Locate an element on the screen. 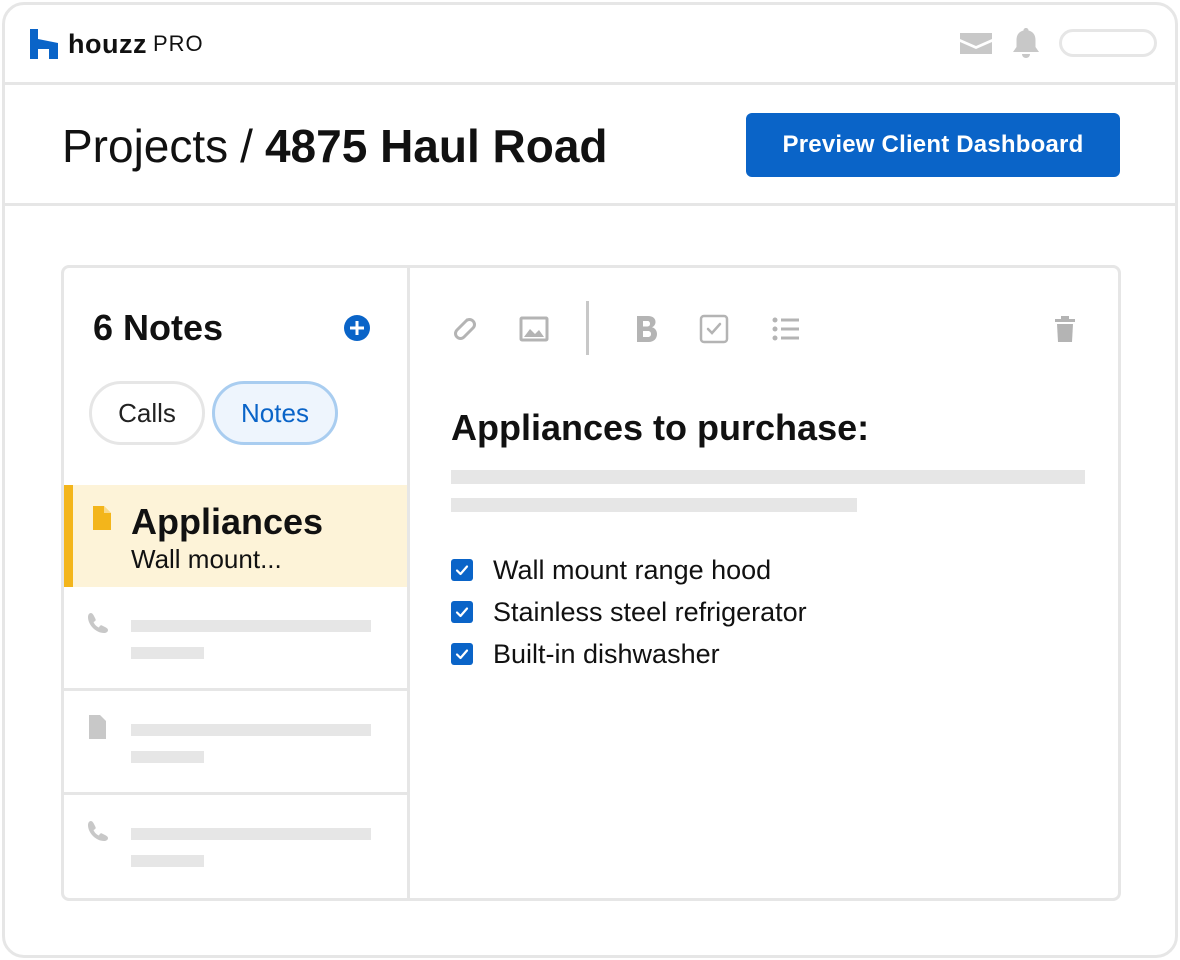 This screenshot has height=960, width=1180. bold-icon is located at coordinates (646, 329).